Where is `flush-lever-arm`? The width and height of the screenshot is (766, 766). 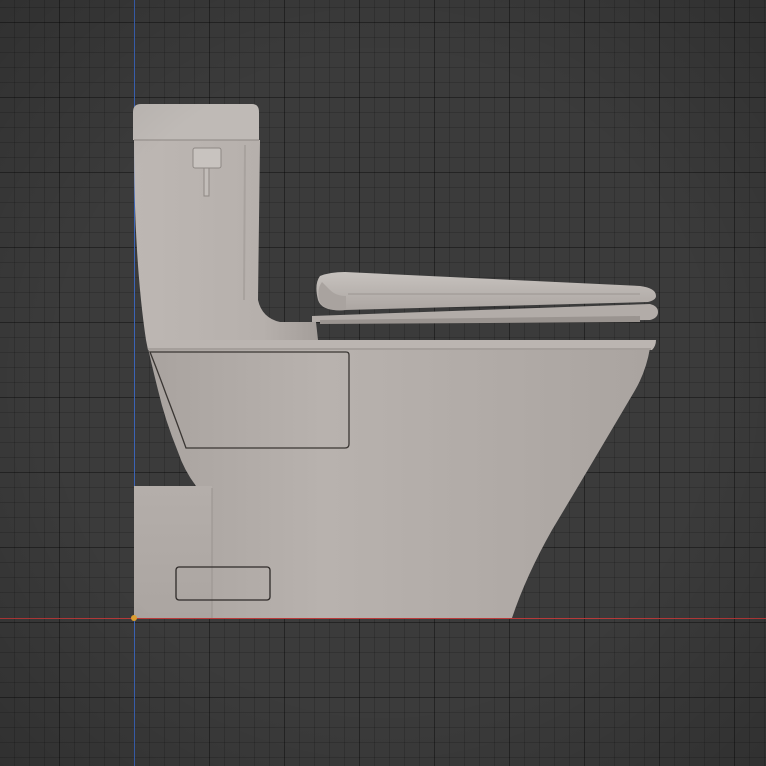
flush-lever-arm is located at coordinates (206, 182).